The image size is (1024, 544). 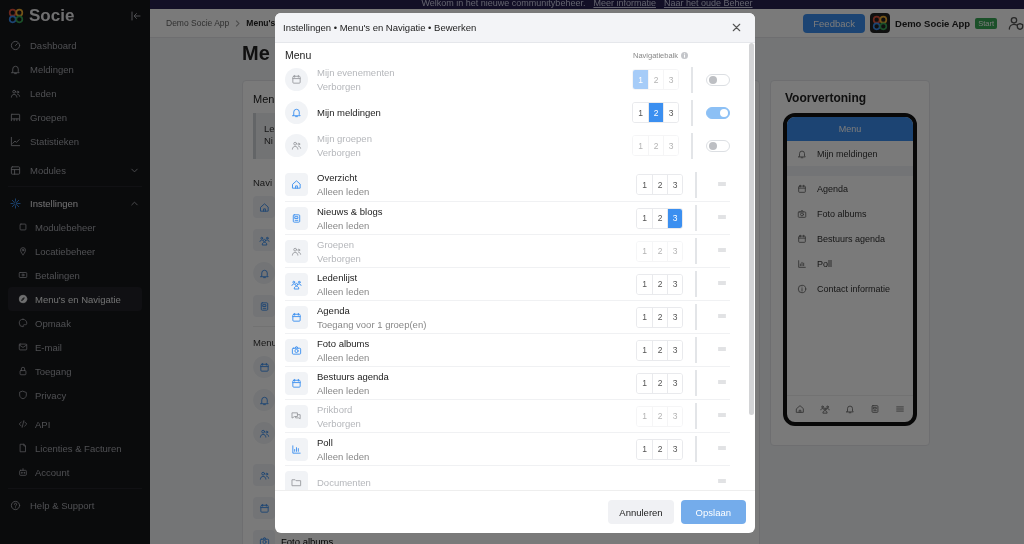 I want to click on document-icon, so click(x=23, y=448).